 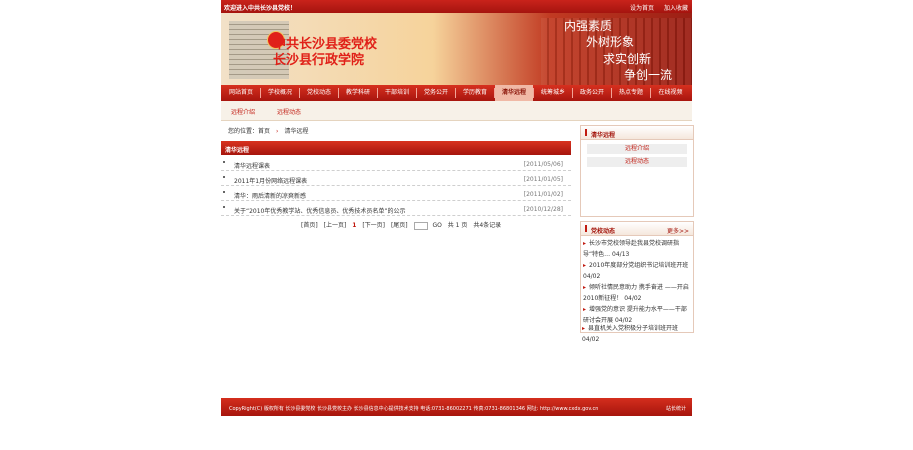 I want to click on breadcrumb: 您的位置：首页 › 清华远程, so click(x=268, y=130).